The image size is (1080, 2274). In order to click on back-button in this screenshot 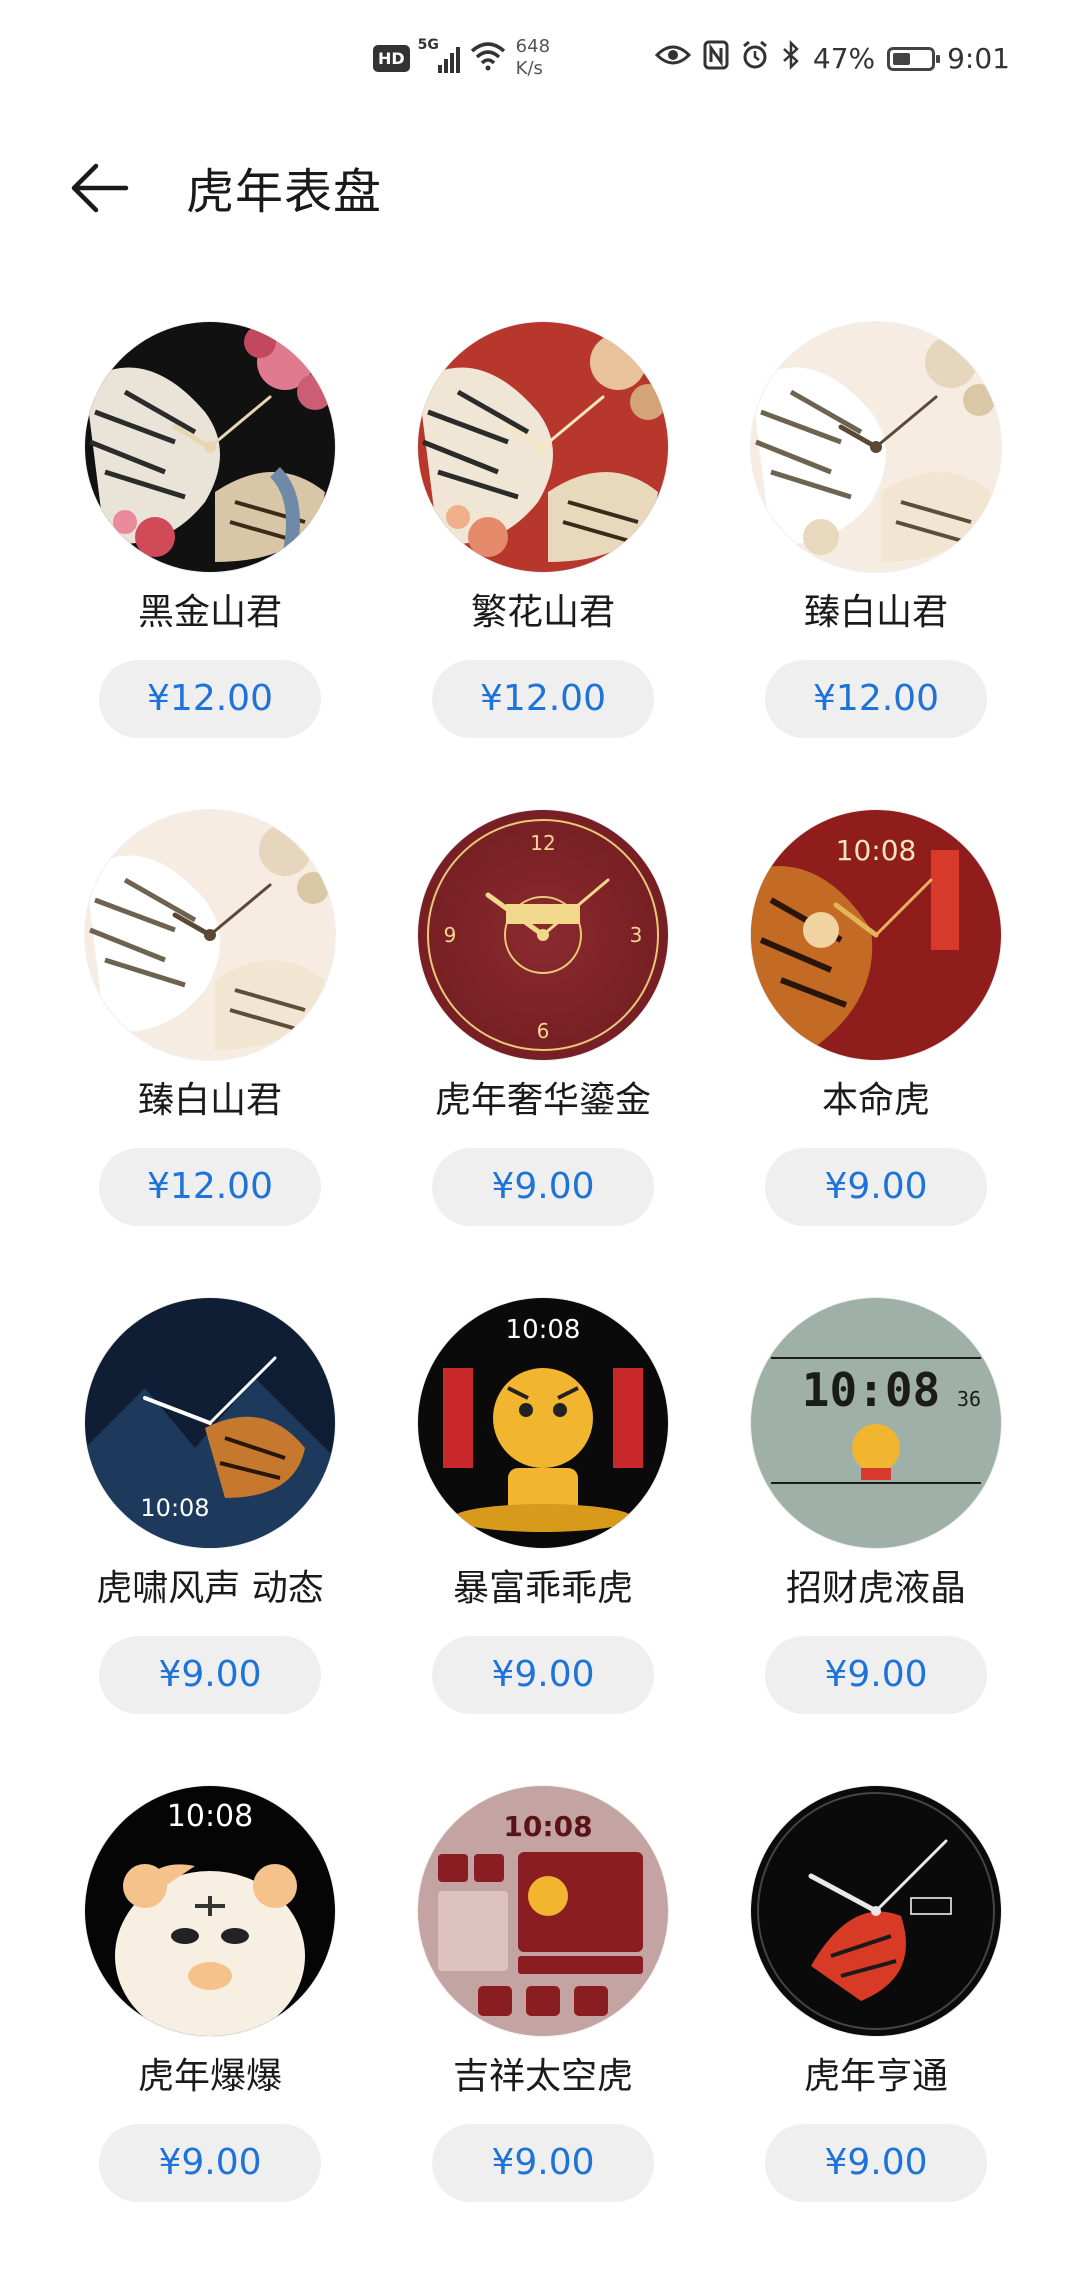, I will do `click(100, 188)`.